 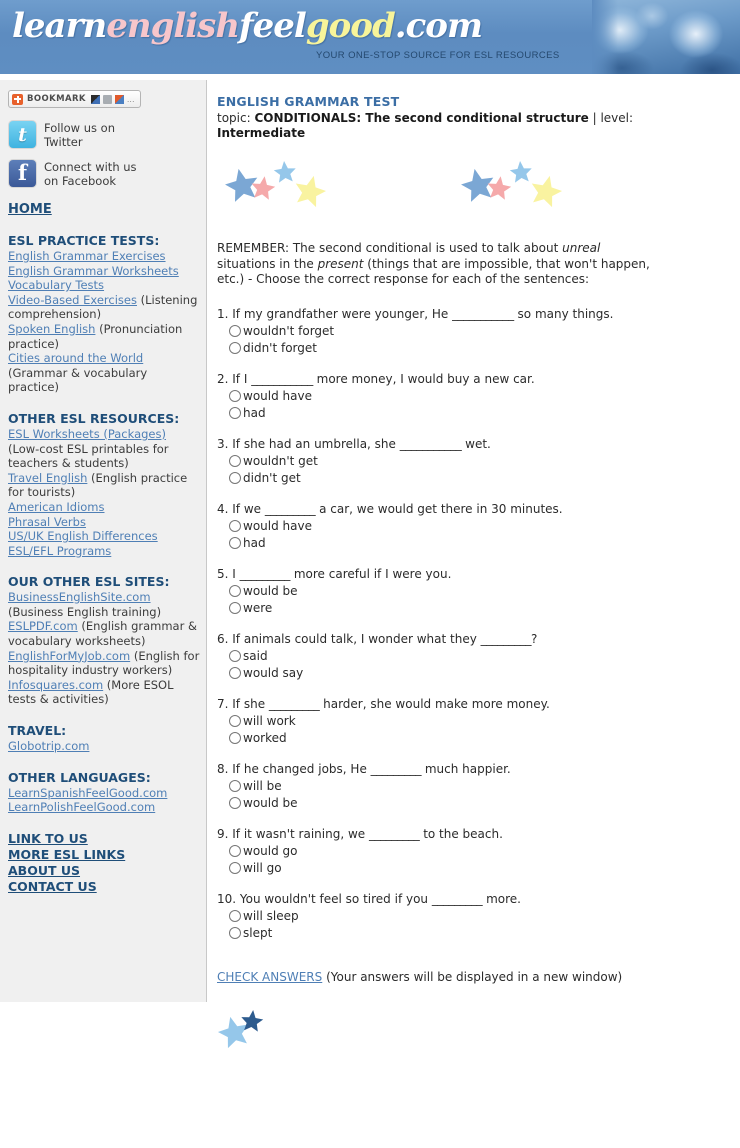 What do you see at coordinates (47, 522) in the screenshot?
I see `sidebar-item-link: Phrasal Verbs` at bounding box center [47, 522].